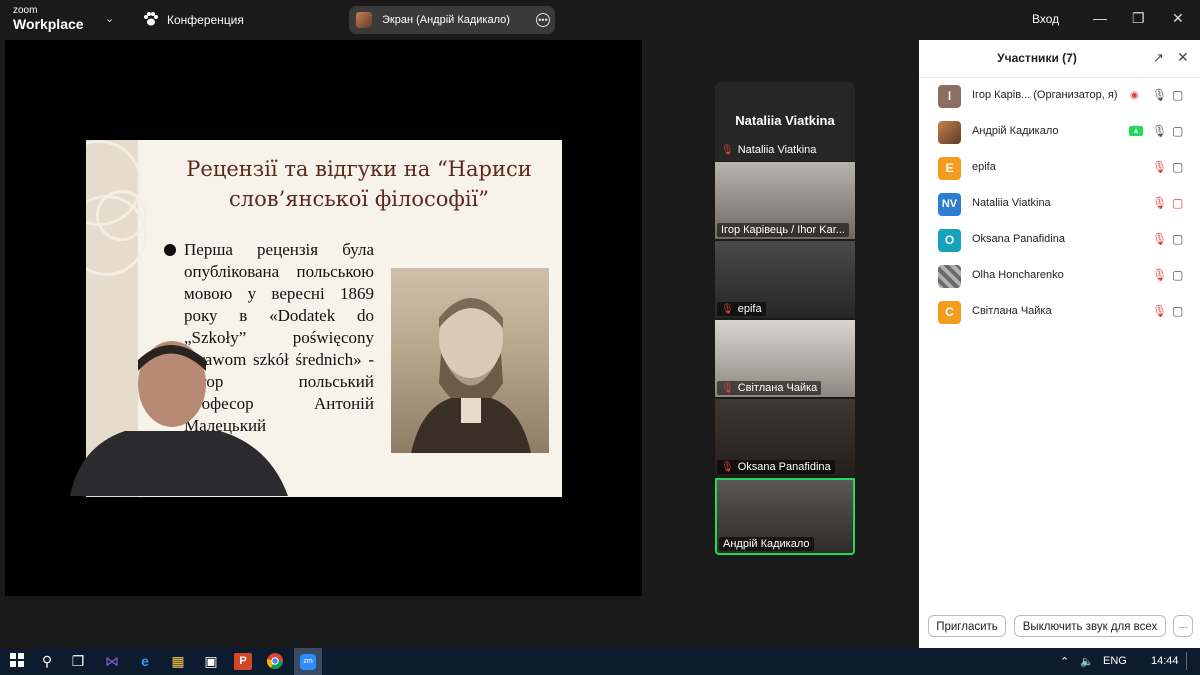  What do you see at coordinates (78, 661) in the screenshot?
I see `task-view-icon: ❐` at bounding box center [78, 661].